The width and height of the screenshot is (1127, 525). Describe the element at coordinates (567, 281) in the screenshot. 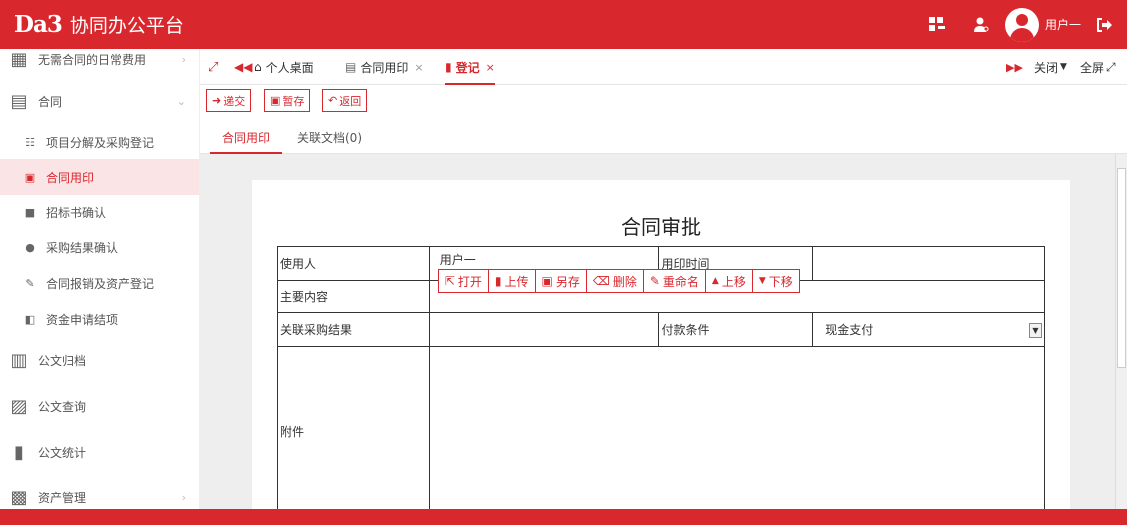

I see `save-as-label: 另存` at that location.